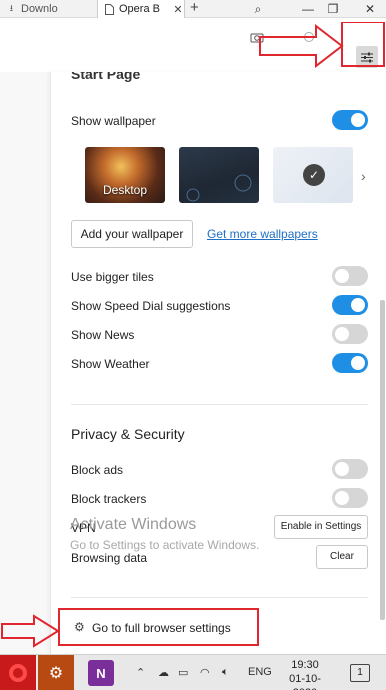  I want to click on tab-strip: ⭳ Downlo Opera B ✕ + ⌕ — ❐ ✕, so click(193, 9).